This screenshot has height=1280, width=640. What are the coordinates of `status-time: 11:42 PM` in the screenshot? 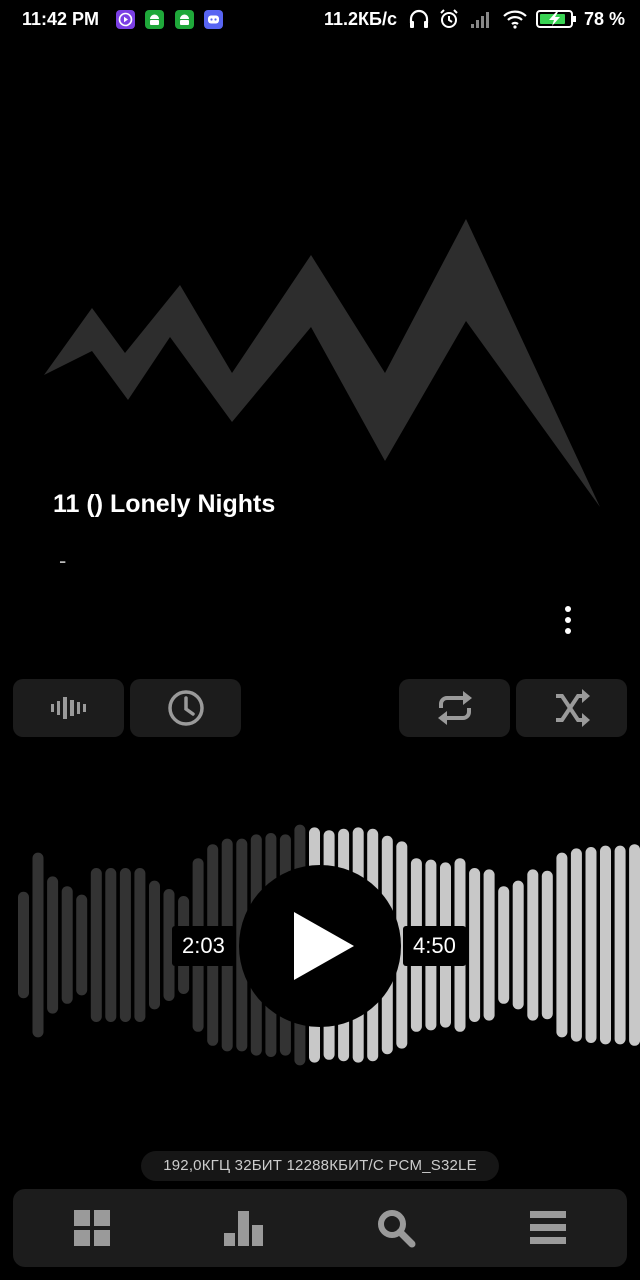 It's located at (61, 19).